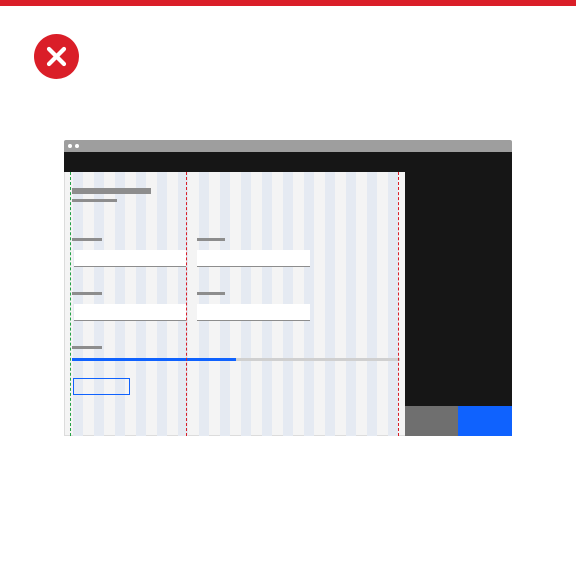 The image size is (576, 576). Describe the element at coordinates (431, 421) in the screenshot. I see `secondary-button` at that location.